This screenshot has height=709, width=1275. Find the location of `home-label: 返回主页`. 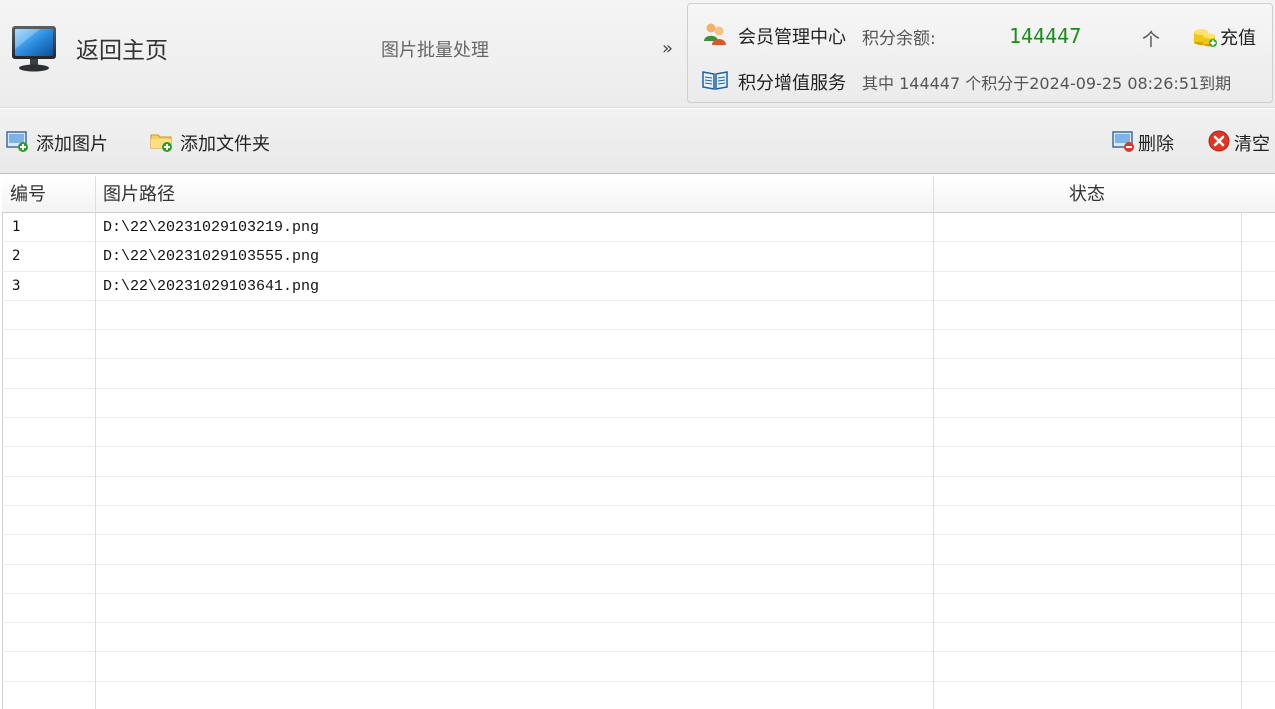

home-label: 返回主页 is located at coordinates (122, 51).